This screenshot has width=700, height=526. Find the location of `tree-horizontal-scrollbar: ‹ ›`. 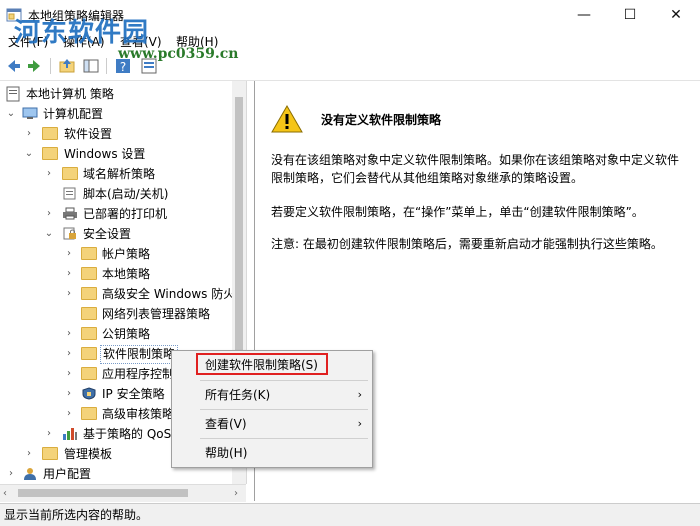

tree-horizontal-scrollbar: ‹ › is located at coordinates (123, 493).